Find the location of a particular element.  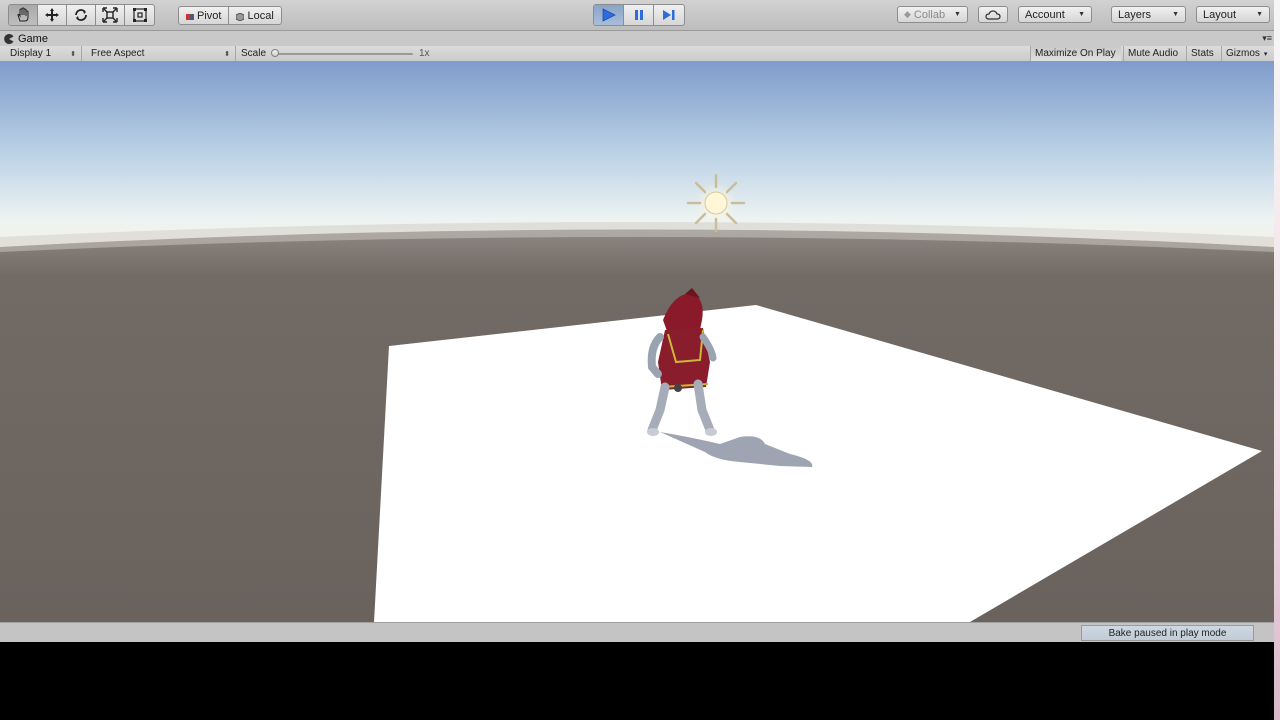

rect-transform-icon is located at coordinates (139, 15).